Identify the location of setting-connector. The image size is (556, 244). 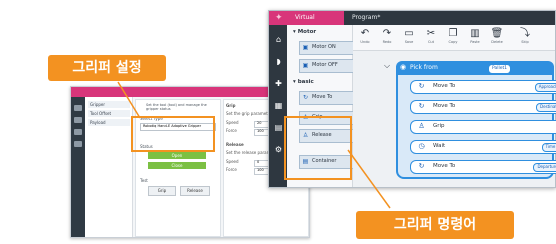
(129, 100).